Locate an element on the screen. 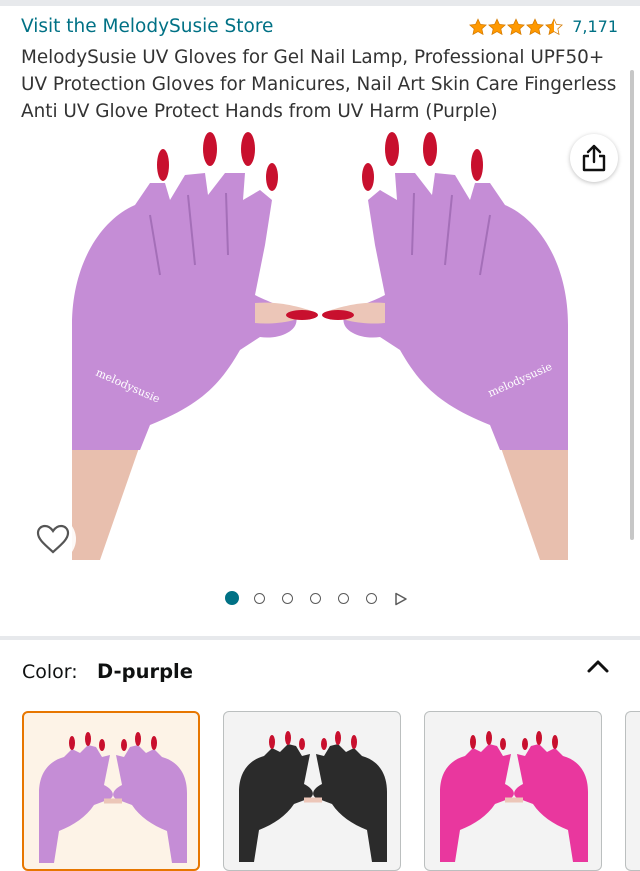  share-button is located at coordinates (594, 158).